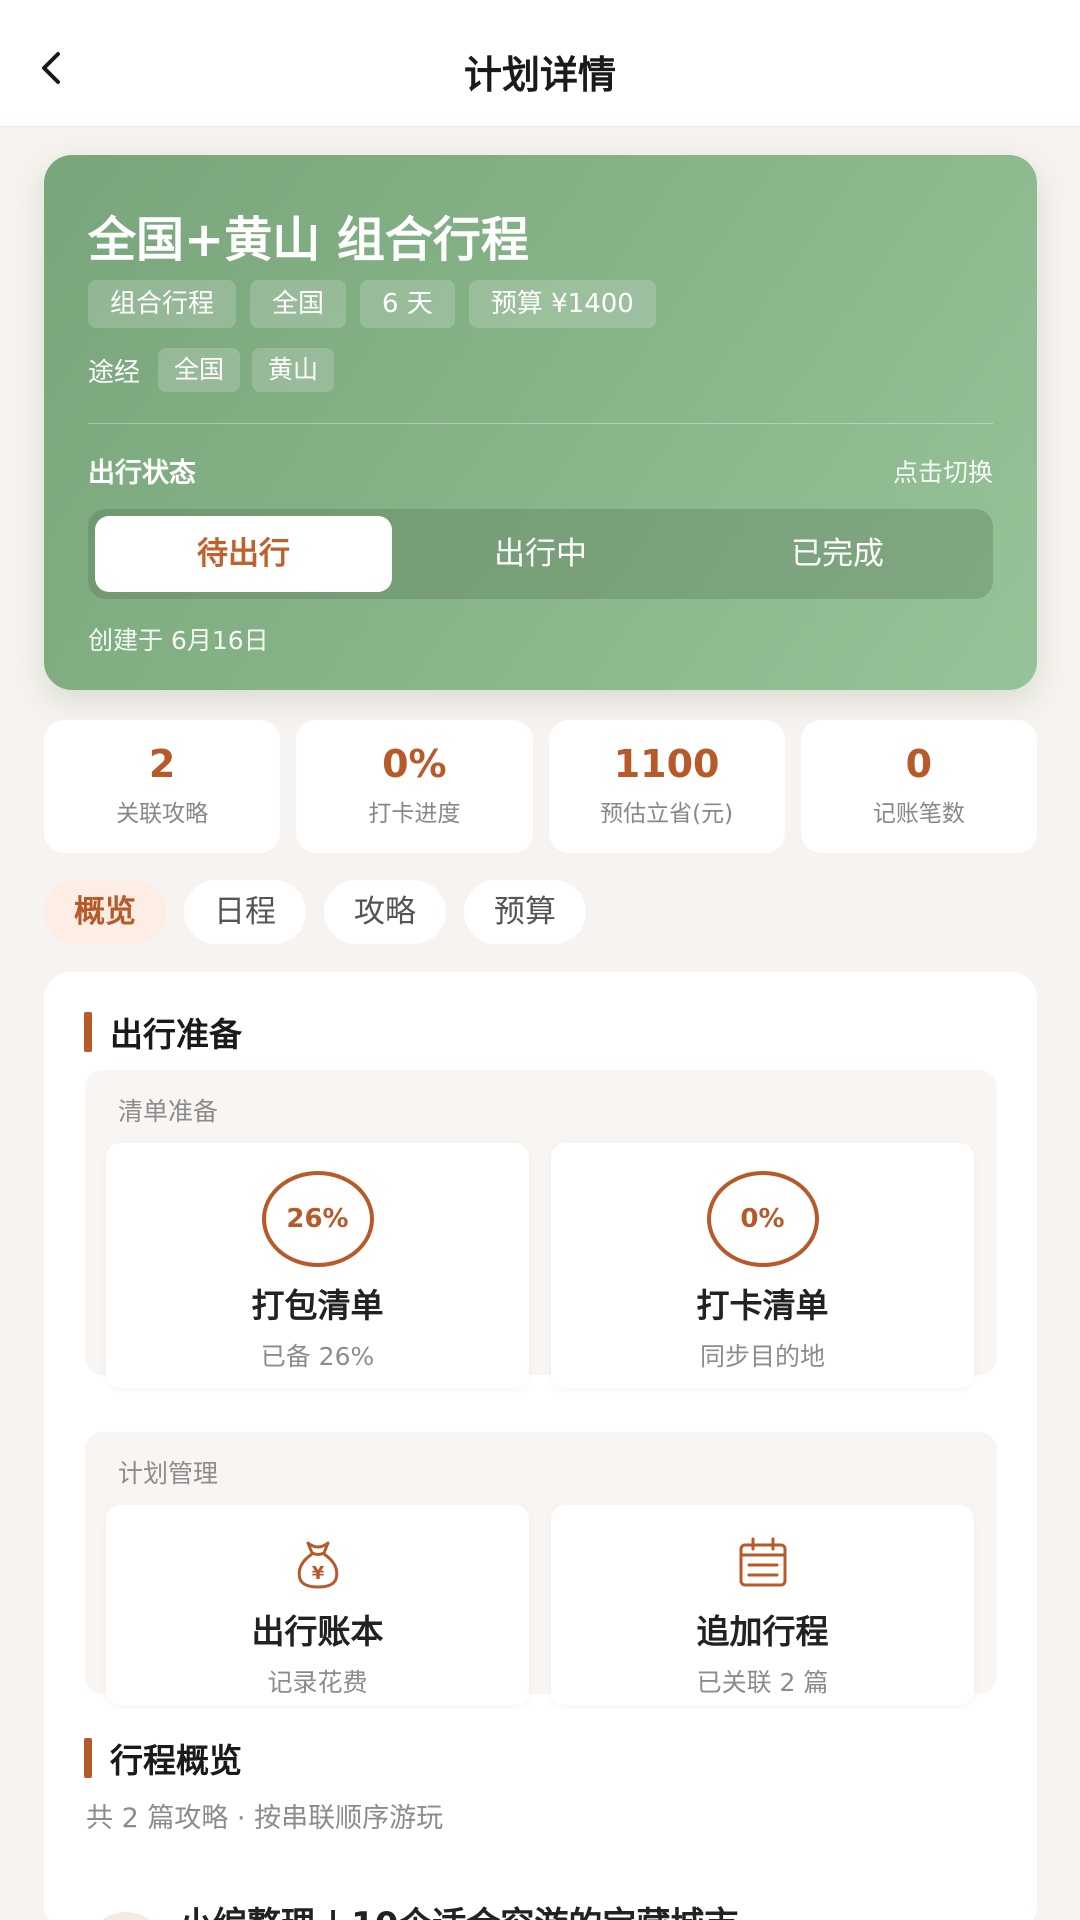 The height and width of the screenshot is (1920, 1080). I want to click on group-label: 计划管理, so click(168, 1473).